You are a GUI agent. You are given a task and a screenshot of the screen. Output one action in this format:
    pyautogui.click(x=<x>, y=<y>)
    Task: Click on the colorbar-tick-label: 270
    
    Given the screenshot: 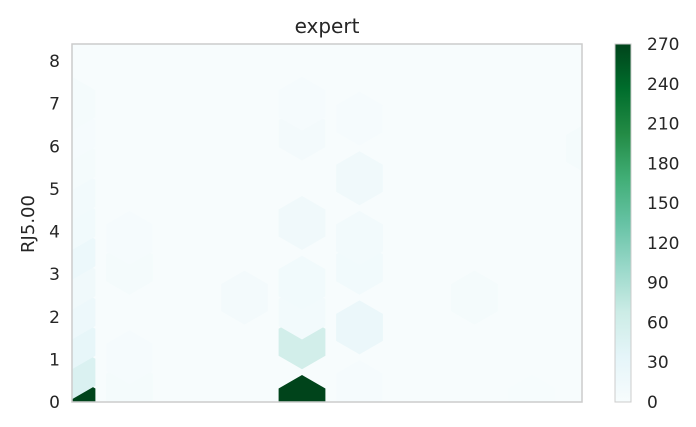 What is the action you would take?
    pyautogui.click(x=663, y=45)
    